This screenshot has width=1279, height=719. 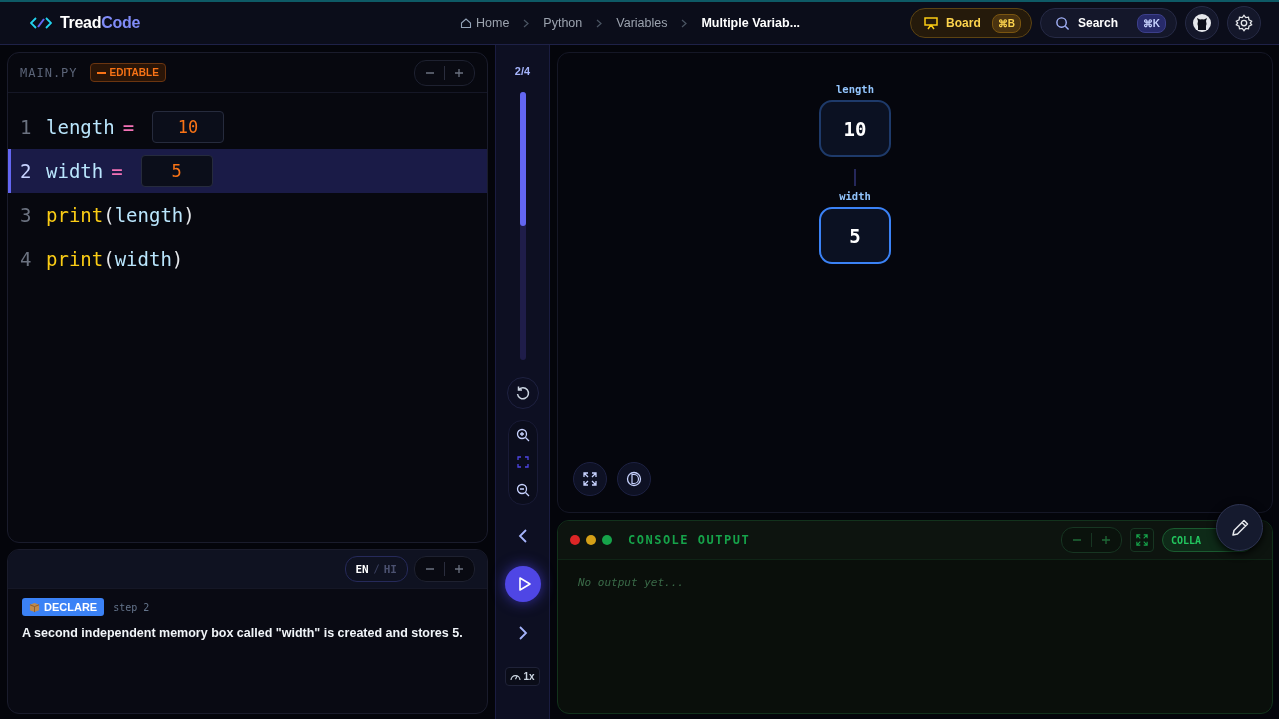 I want to click on code-line: 3 print(length), so click(x=247, y=215).